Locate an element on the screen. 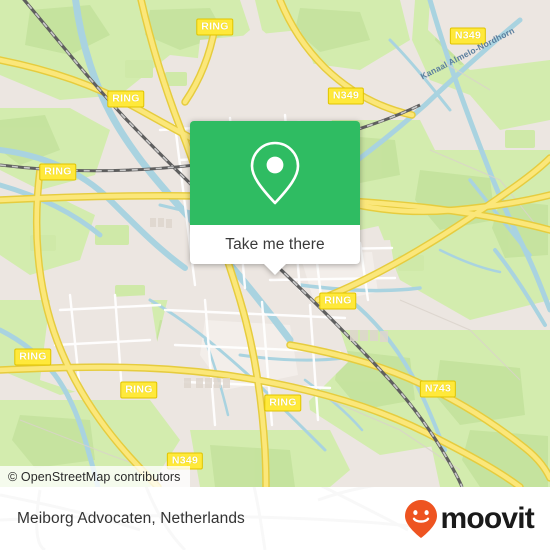  road-shield: N743 is located at coordinates (438, 389).